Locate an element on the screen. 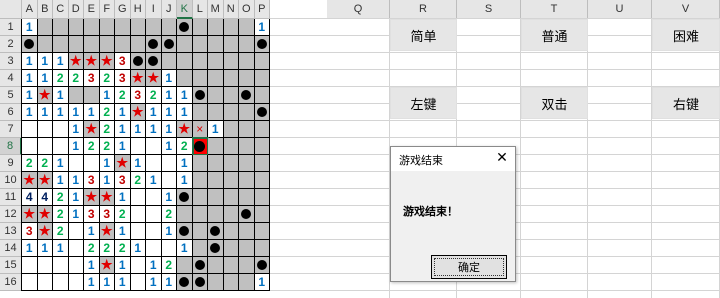  number-cell-j15: 2 is located at coordinates (169, 265).